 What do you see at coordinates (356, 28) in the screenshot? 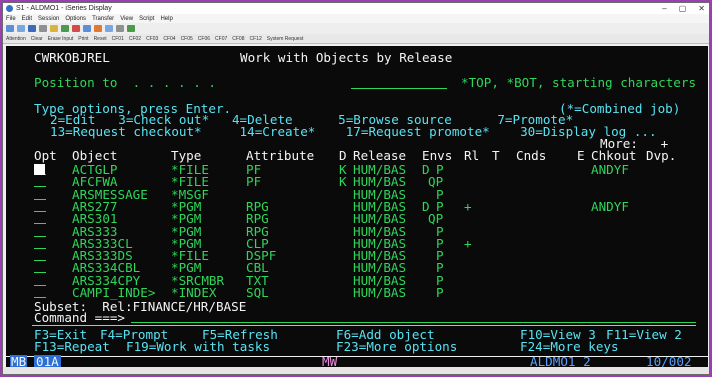
I see `toolbar` at bounding box center [356, 28].